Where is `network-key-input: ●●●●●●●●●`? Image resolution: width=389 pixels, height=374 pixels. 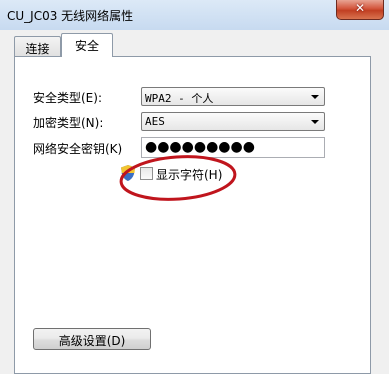 network-key-input: ●●●●●●●●● is located at coordinates (233, 147).